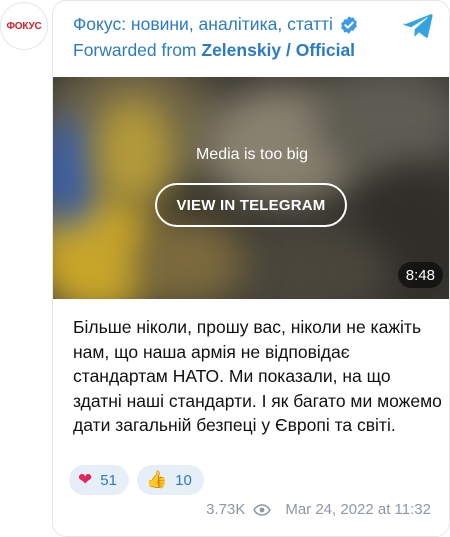  I want to click on forwarded-from: Forwarded from Zelenskiy / Official, so click(214, 50).